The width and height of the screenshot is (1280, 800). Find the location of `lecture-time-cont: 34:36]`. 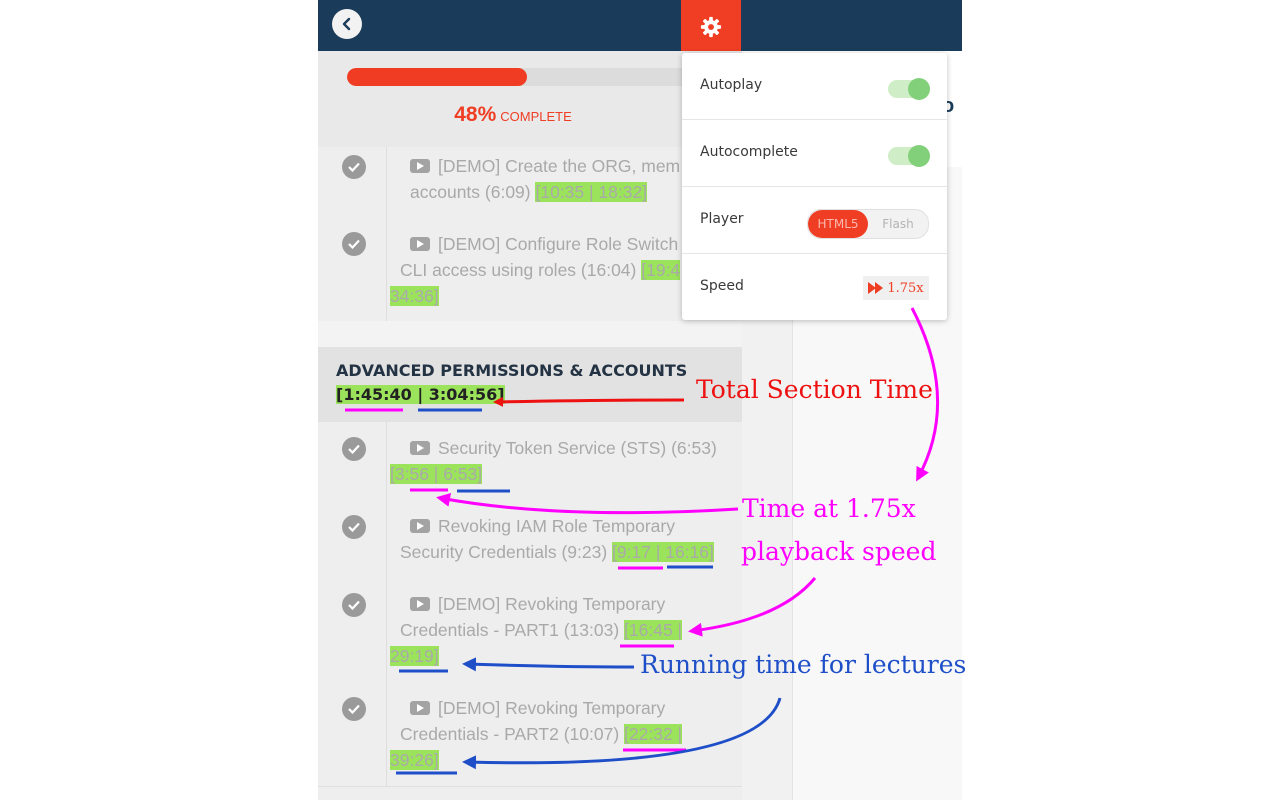

lecture-time-cont: 34:36] is located at coordinates (414, 296).